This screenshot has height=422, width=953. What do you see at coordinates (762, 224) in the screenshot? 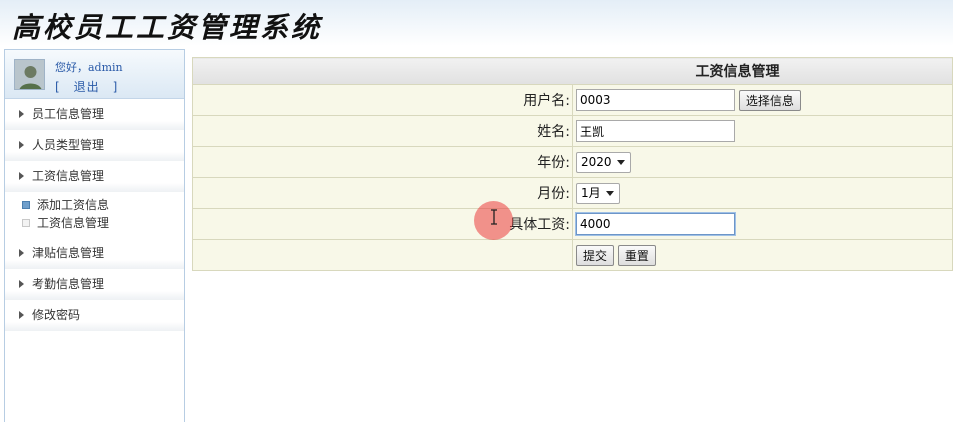
I see `salary-cell` at bounding box center [762, 224].